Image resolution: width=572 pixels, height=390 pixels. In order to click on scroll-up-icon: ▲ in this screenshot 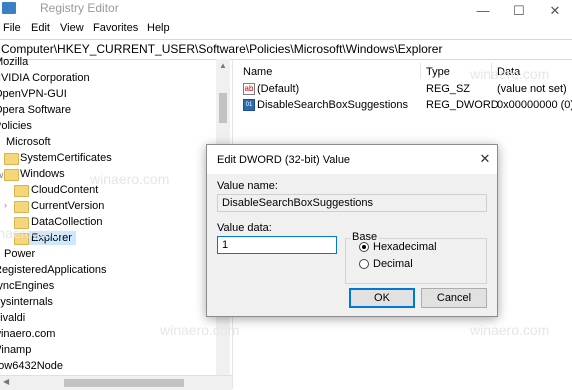, I will do `click(223, 65)`.